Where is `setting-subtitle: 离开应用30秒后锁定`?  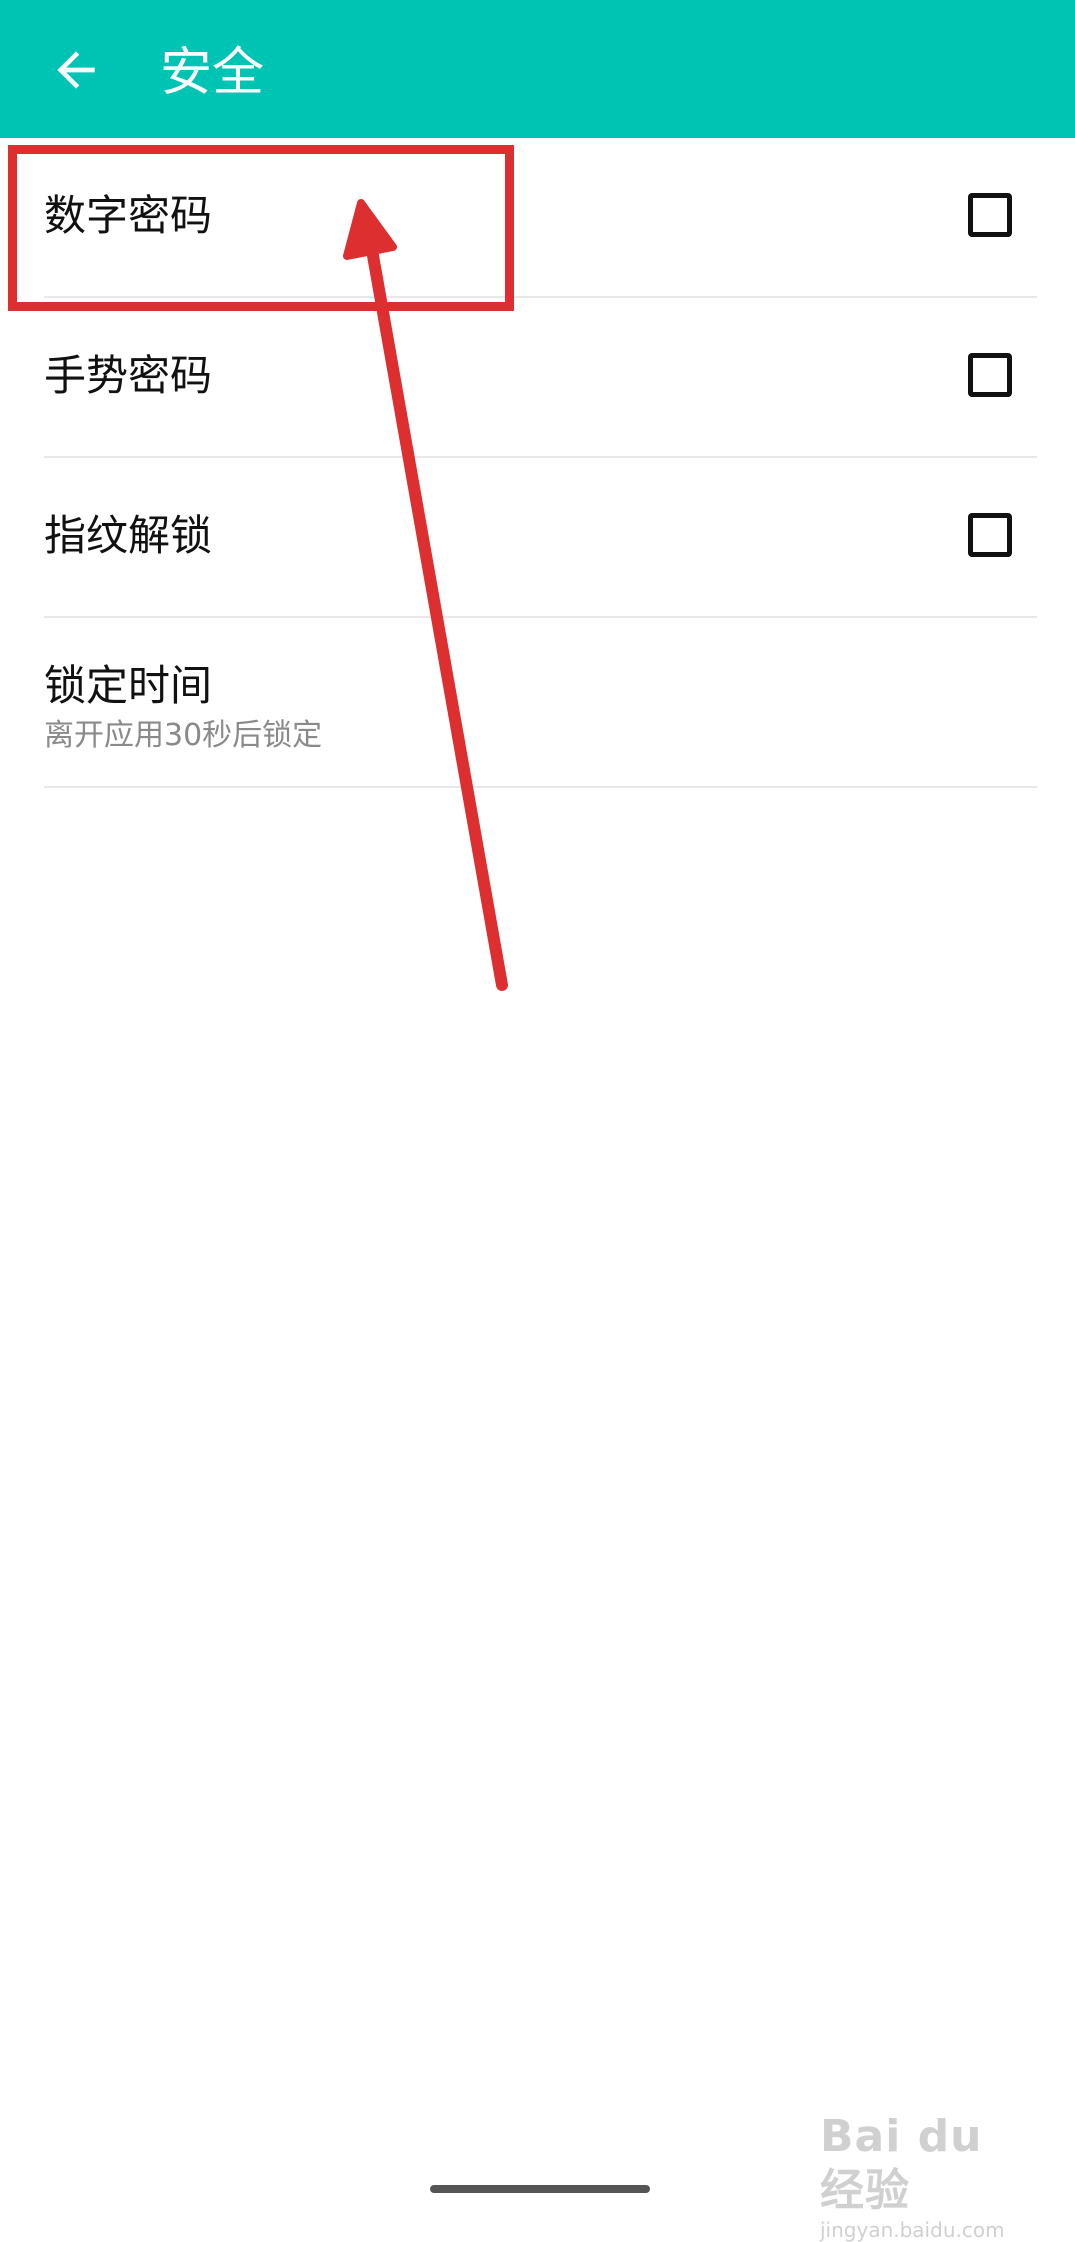 setting-subtitle: 离开应用30秒后锁定 is located at coordinates (183, 735).